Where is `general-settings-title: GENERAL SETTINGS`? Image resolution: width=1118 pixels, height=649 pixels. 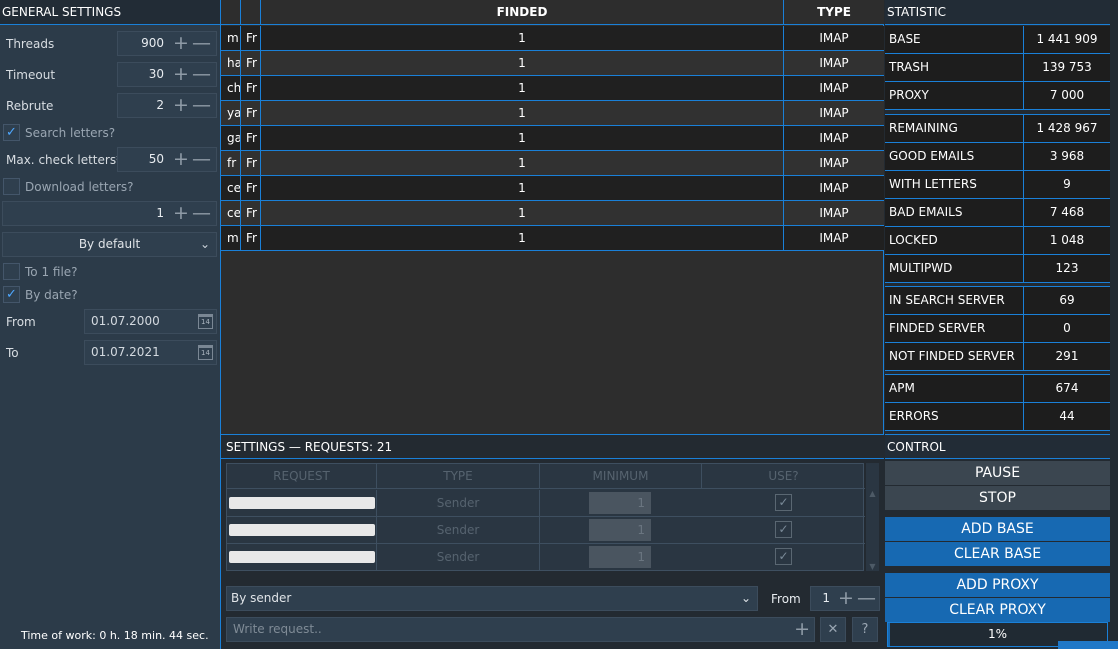
general-settings-title: GENERAL SETTINGS is located at coordinates (110, 12).